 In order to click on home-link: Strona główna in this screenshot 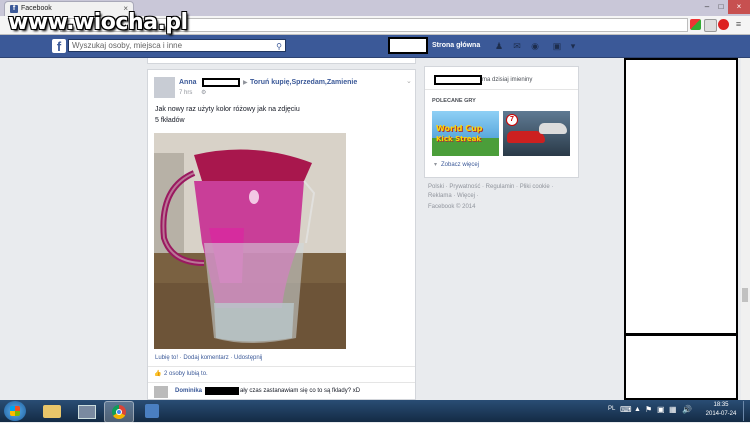, I will do `click(456, 45)`.